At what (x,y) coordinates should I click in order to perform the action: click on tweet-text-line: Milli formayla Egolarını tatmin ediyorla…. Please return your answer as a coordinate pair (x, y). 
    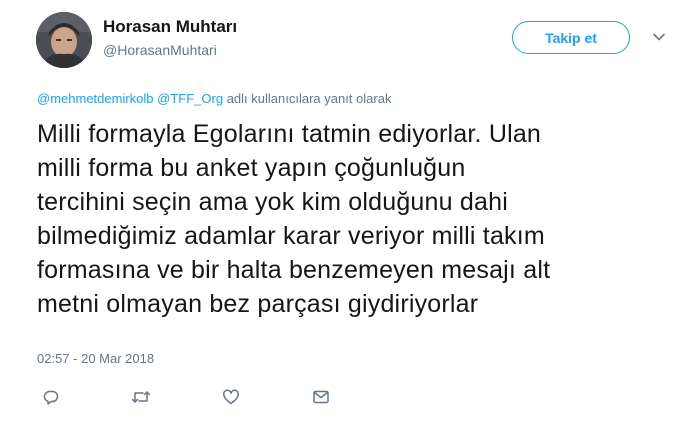
    Looking at the image, I should click on (289, 134).